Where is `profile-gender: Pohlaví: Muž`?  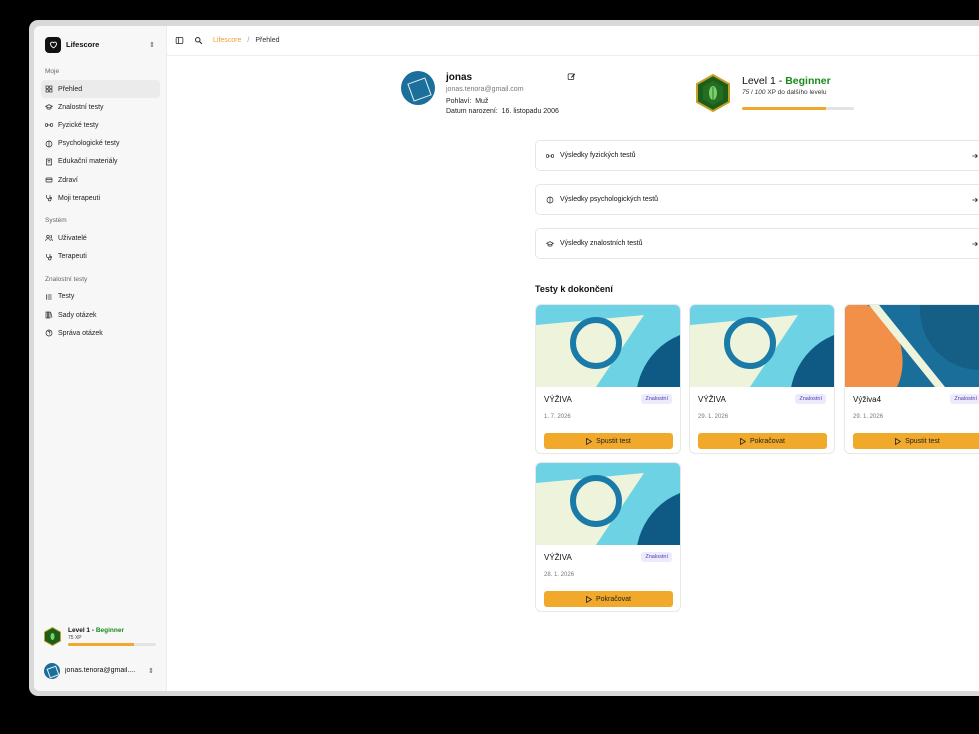
profile-gender: Pohlaví: Muž is located at coordinates (467, 101).